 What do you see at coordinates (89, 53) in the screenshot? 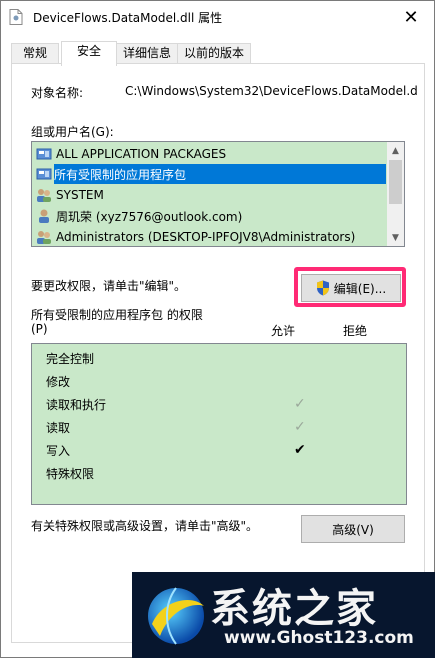
I see `tab-security: 安全` at bounding box center [89, 53].